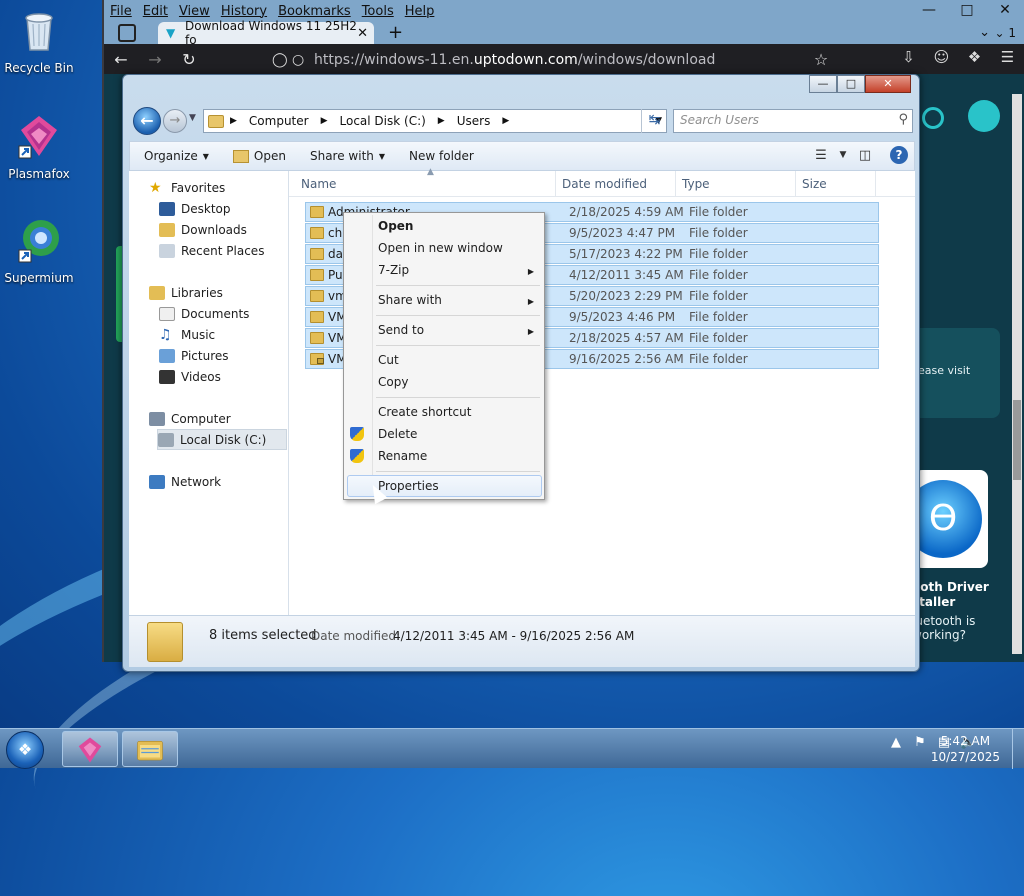 This screenshot has width=1024, height=896. I want to click on desktop-icon-plasmafox: Plasmafox, so click(41, 146).